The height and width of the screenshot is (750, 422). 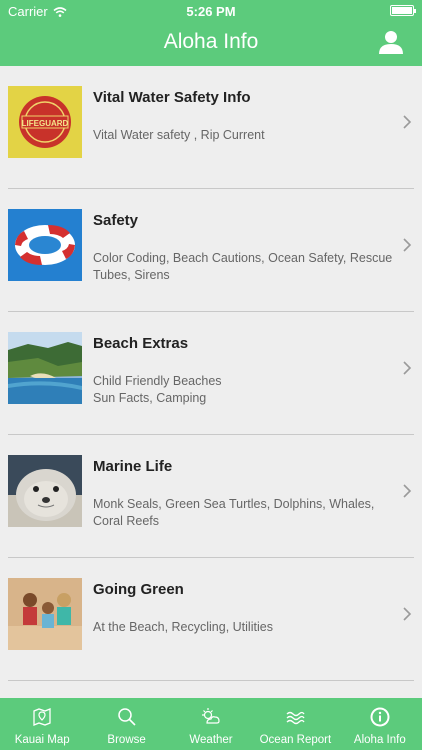 I want to click on lifeguard-shirt-image: LIFEGUARD, so click(x=45, y=122).